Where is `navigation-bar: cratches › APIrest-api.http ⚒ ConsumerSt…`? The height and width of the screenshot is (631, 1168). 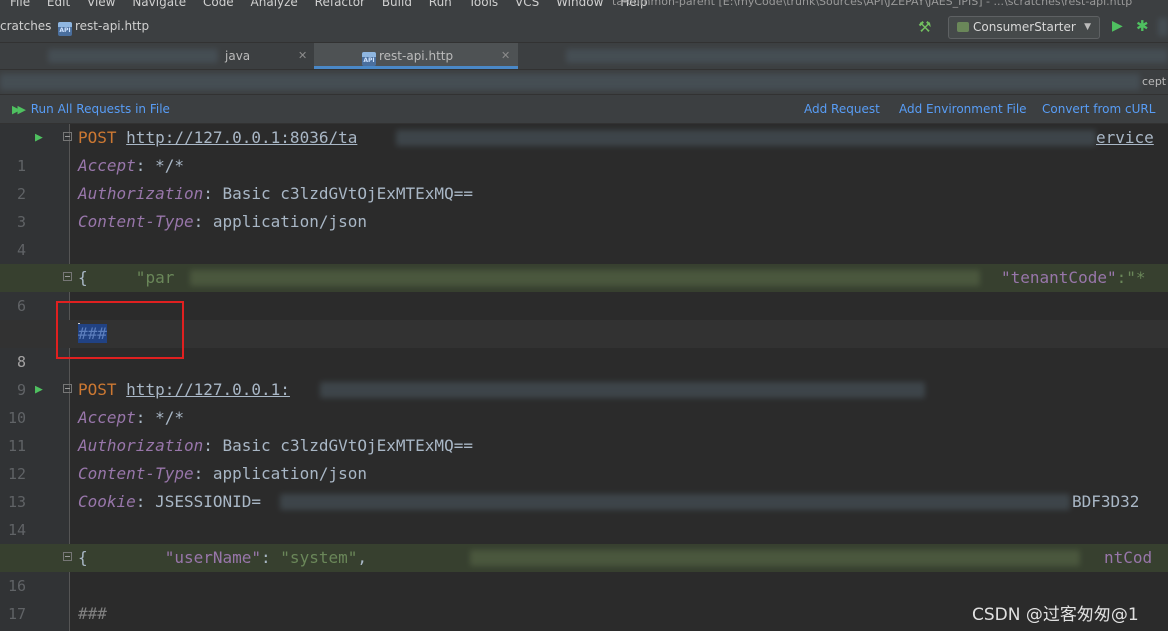
navigation-bar: cratches › APIrest-api.http ⚒ ConsumerSt… is located at coordinates (584, 27).